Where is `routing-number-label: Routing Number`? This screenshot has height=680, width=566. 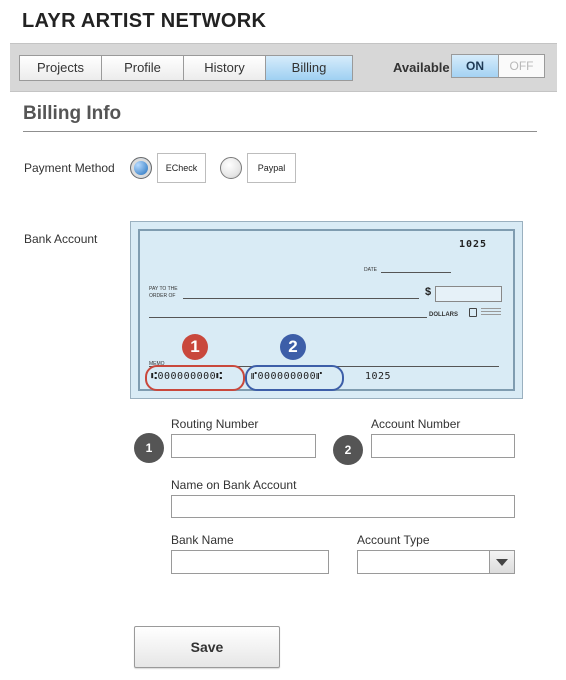
routing-number-label: Routing Number is located at coordinates (215, 424).